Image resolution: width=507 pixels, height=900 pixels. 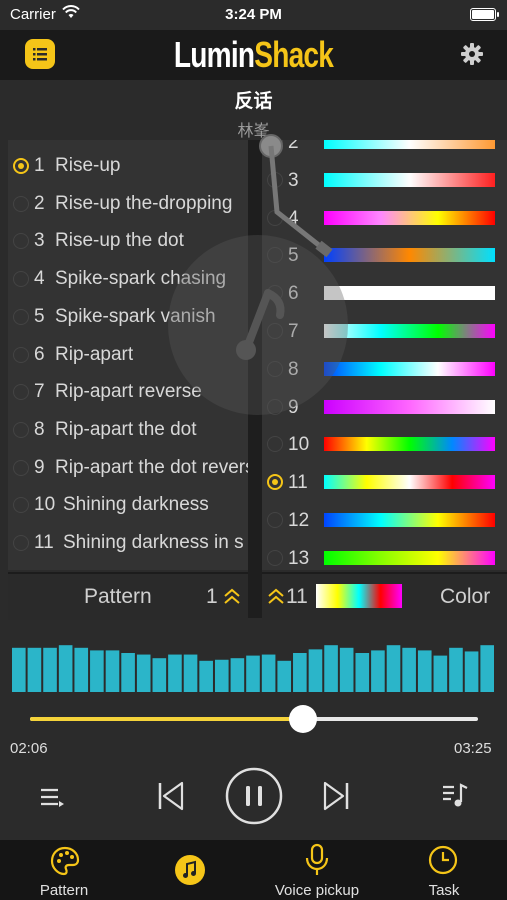 I want to click on tab-music, so click(x=190, y=870).